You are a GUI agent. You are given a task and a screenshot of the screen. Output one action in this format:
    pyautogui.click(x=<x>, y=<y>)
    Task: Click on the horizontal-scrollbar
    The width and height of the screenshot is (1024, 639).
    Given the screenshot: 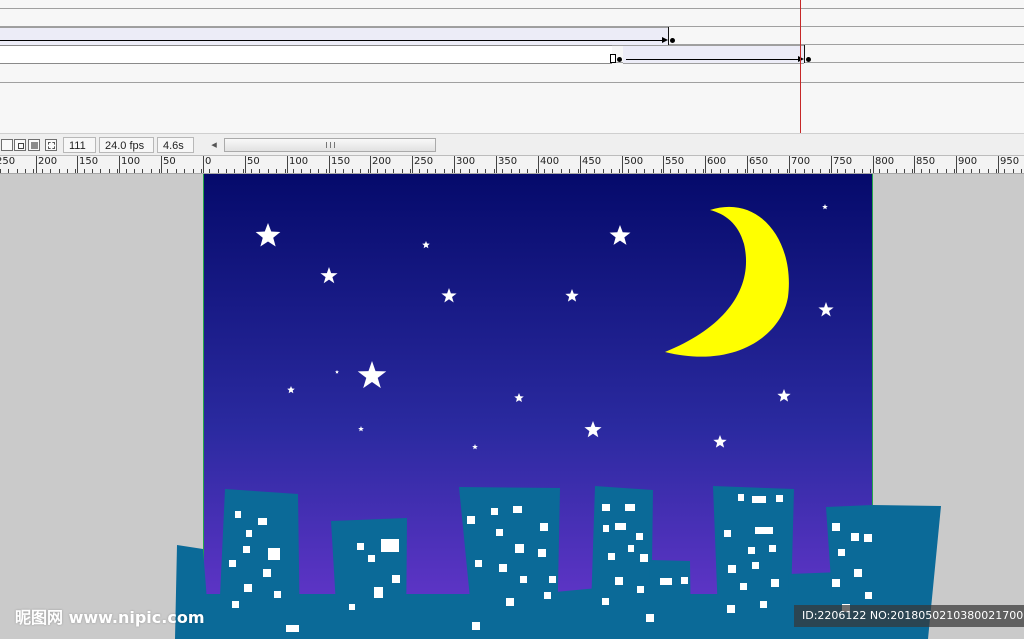 What is the action you would take?
    pyautogui.click(x=330, y=145)
    